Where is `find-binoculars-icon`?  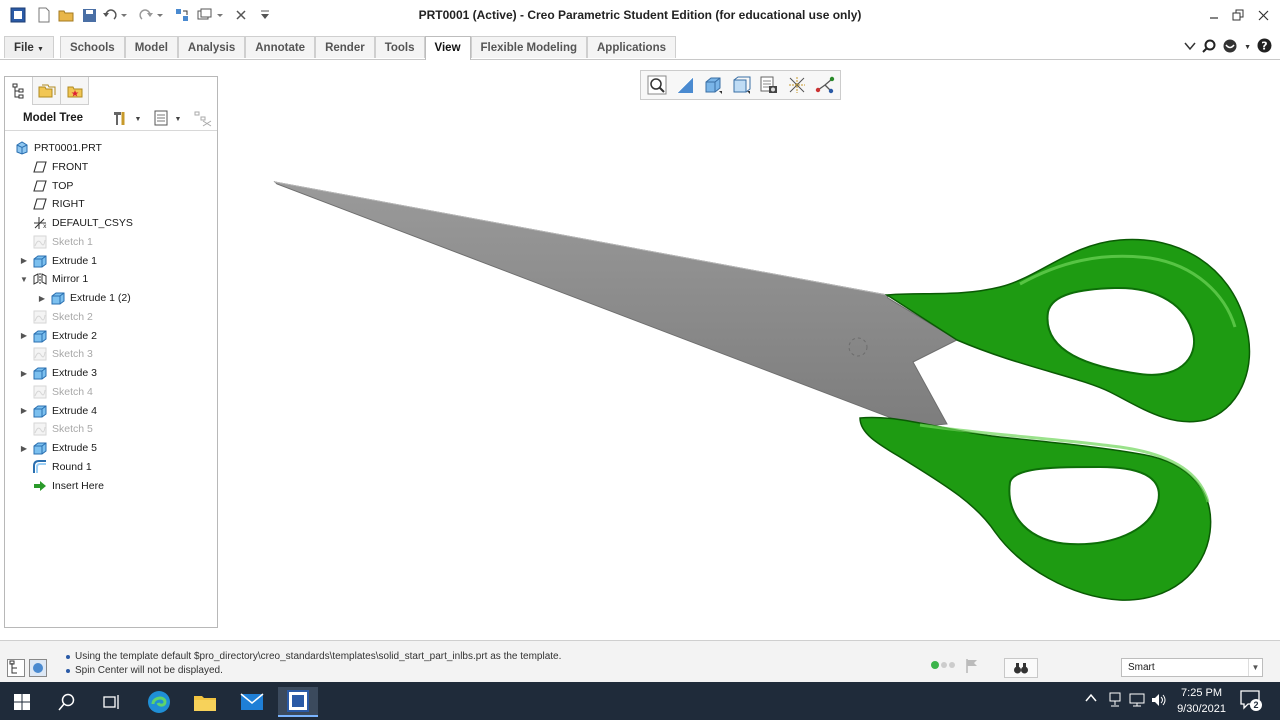
find-binoculars-icon is located at coordinates (1021, 668).